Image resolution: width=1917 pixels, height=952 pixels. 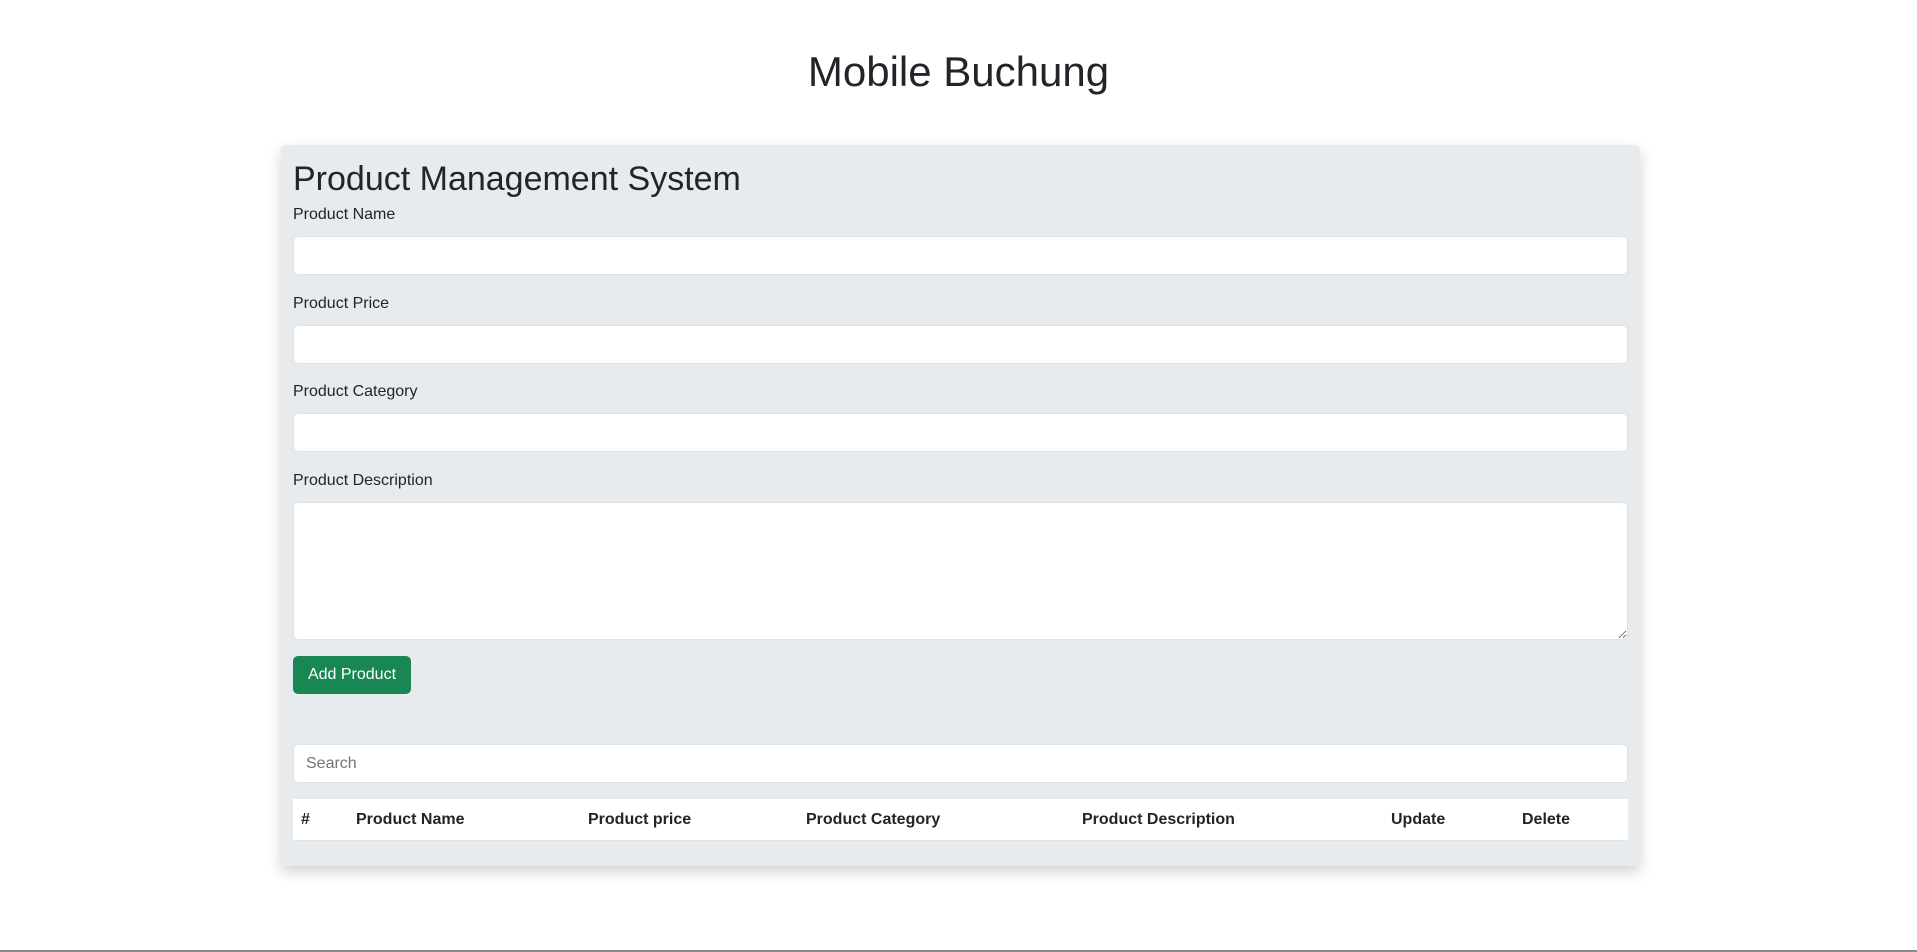 I want to click on column-header-delete: Delete, so click(x=1571, y=820).